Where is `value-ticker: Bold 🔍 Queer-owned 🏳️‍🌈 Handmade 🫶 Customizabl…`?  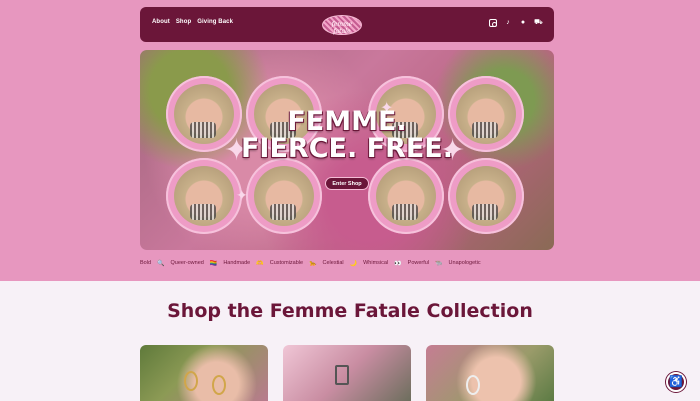 value-ticker: Bold 🔍 Queer-owned 🏳️‍🌈 Handmade 🫶 Customizabl… is located at coordinates (347, 263).